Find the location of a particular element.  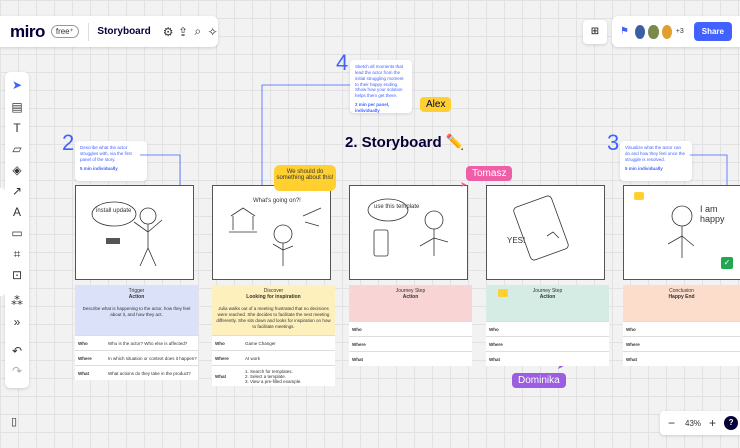

card-label: Journey Step Action is located at coordinates (410, 294).